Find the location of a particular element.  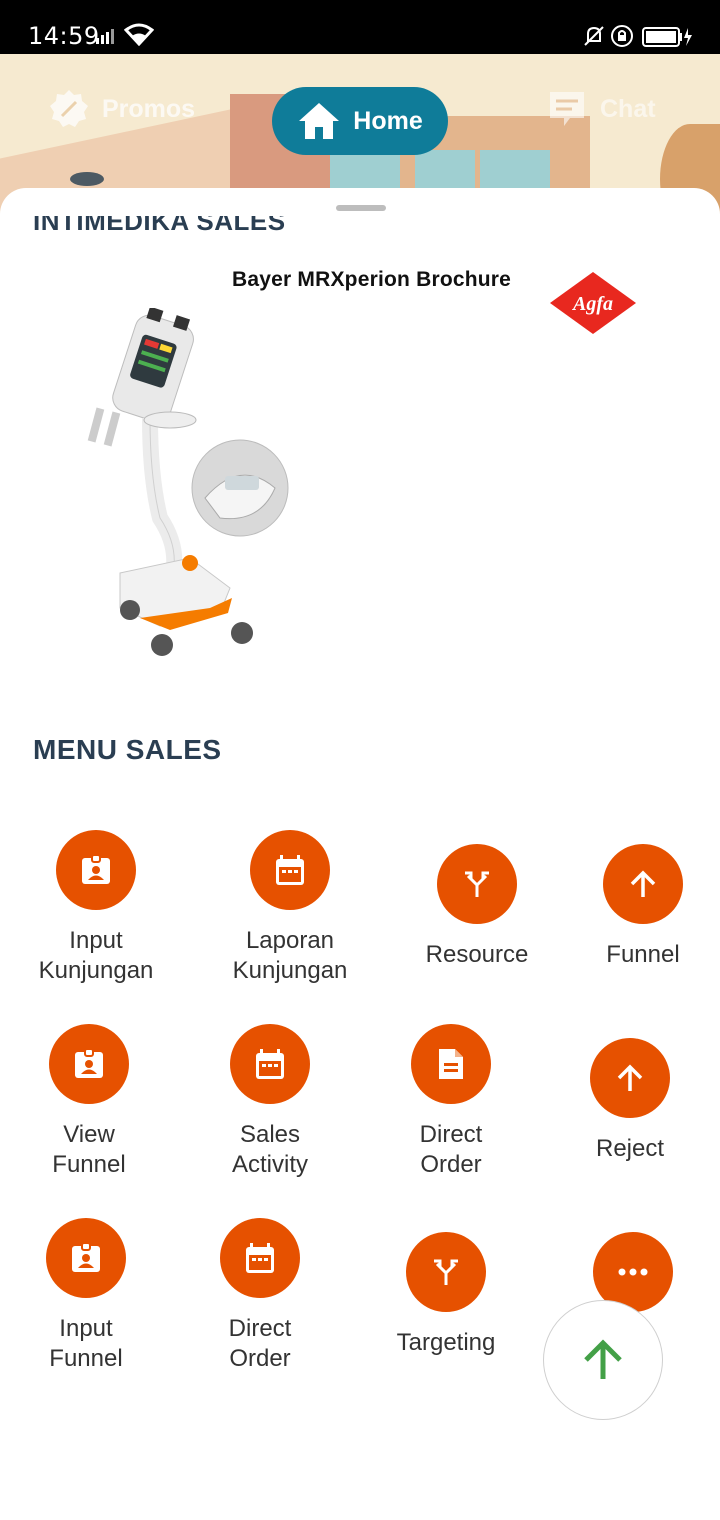

nav-home: Home is located at coordinates (360, 121).